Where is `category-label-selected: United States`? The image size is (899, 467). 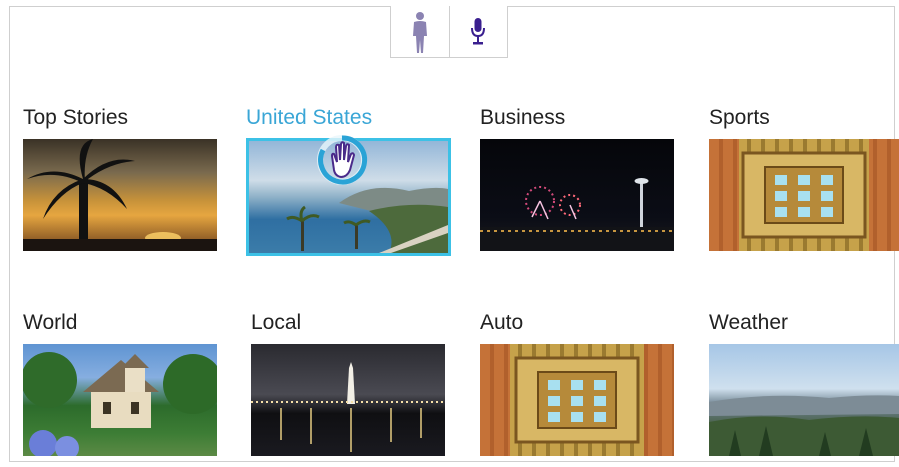
category-label-selected: United States is located at coordinates (309, 117).